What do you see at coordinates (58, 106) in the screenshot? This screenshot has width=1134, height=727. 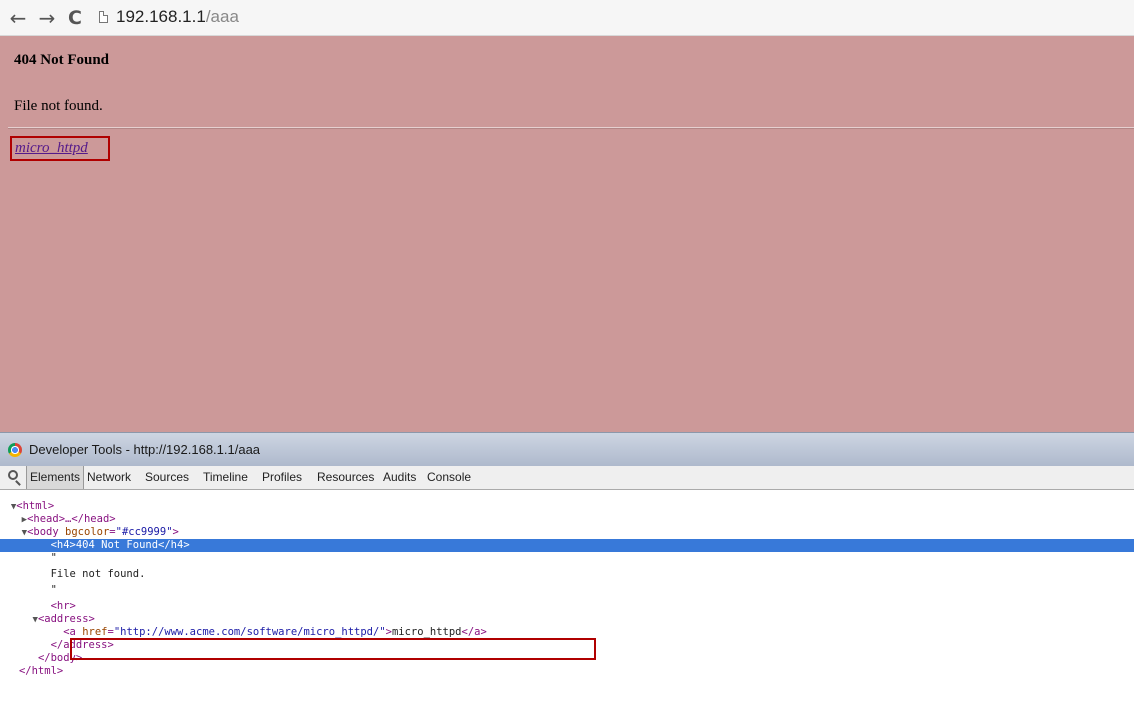 I see `page-message: File not found.` at bounding box center [58, 106].